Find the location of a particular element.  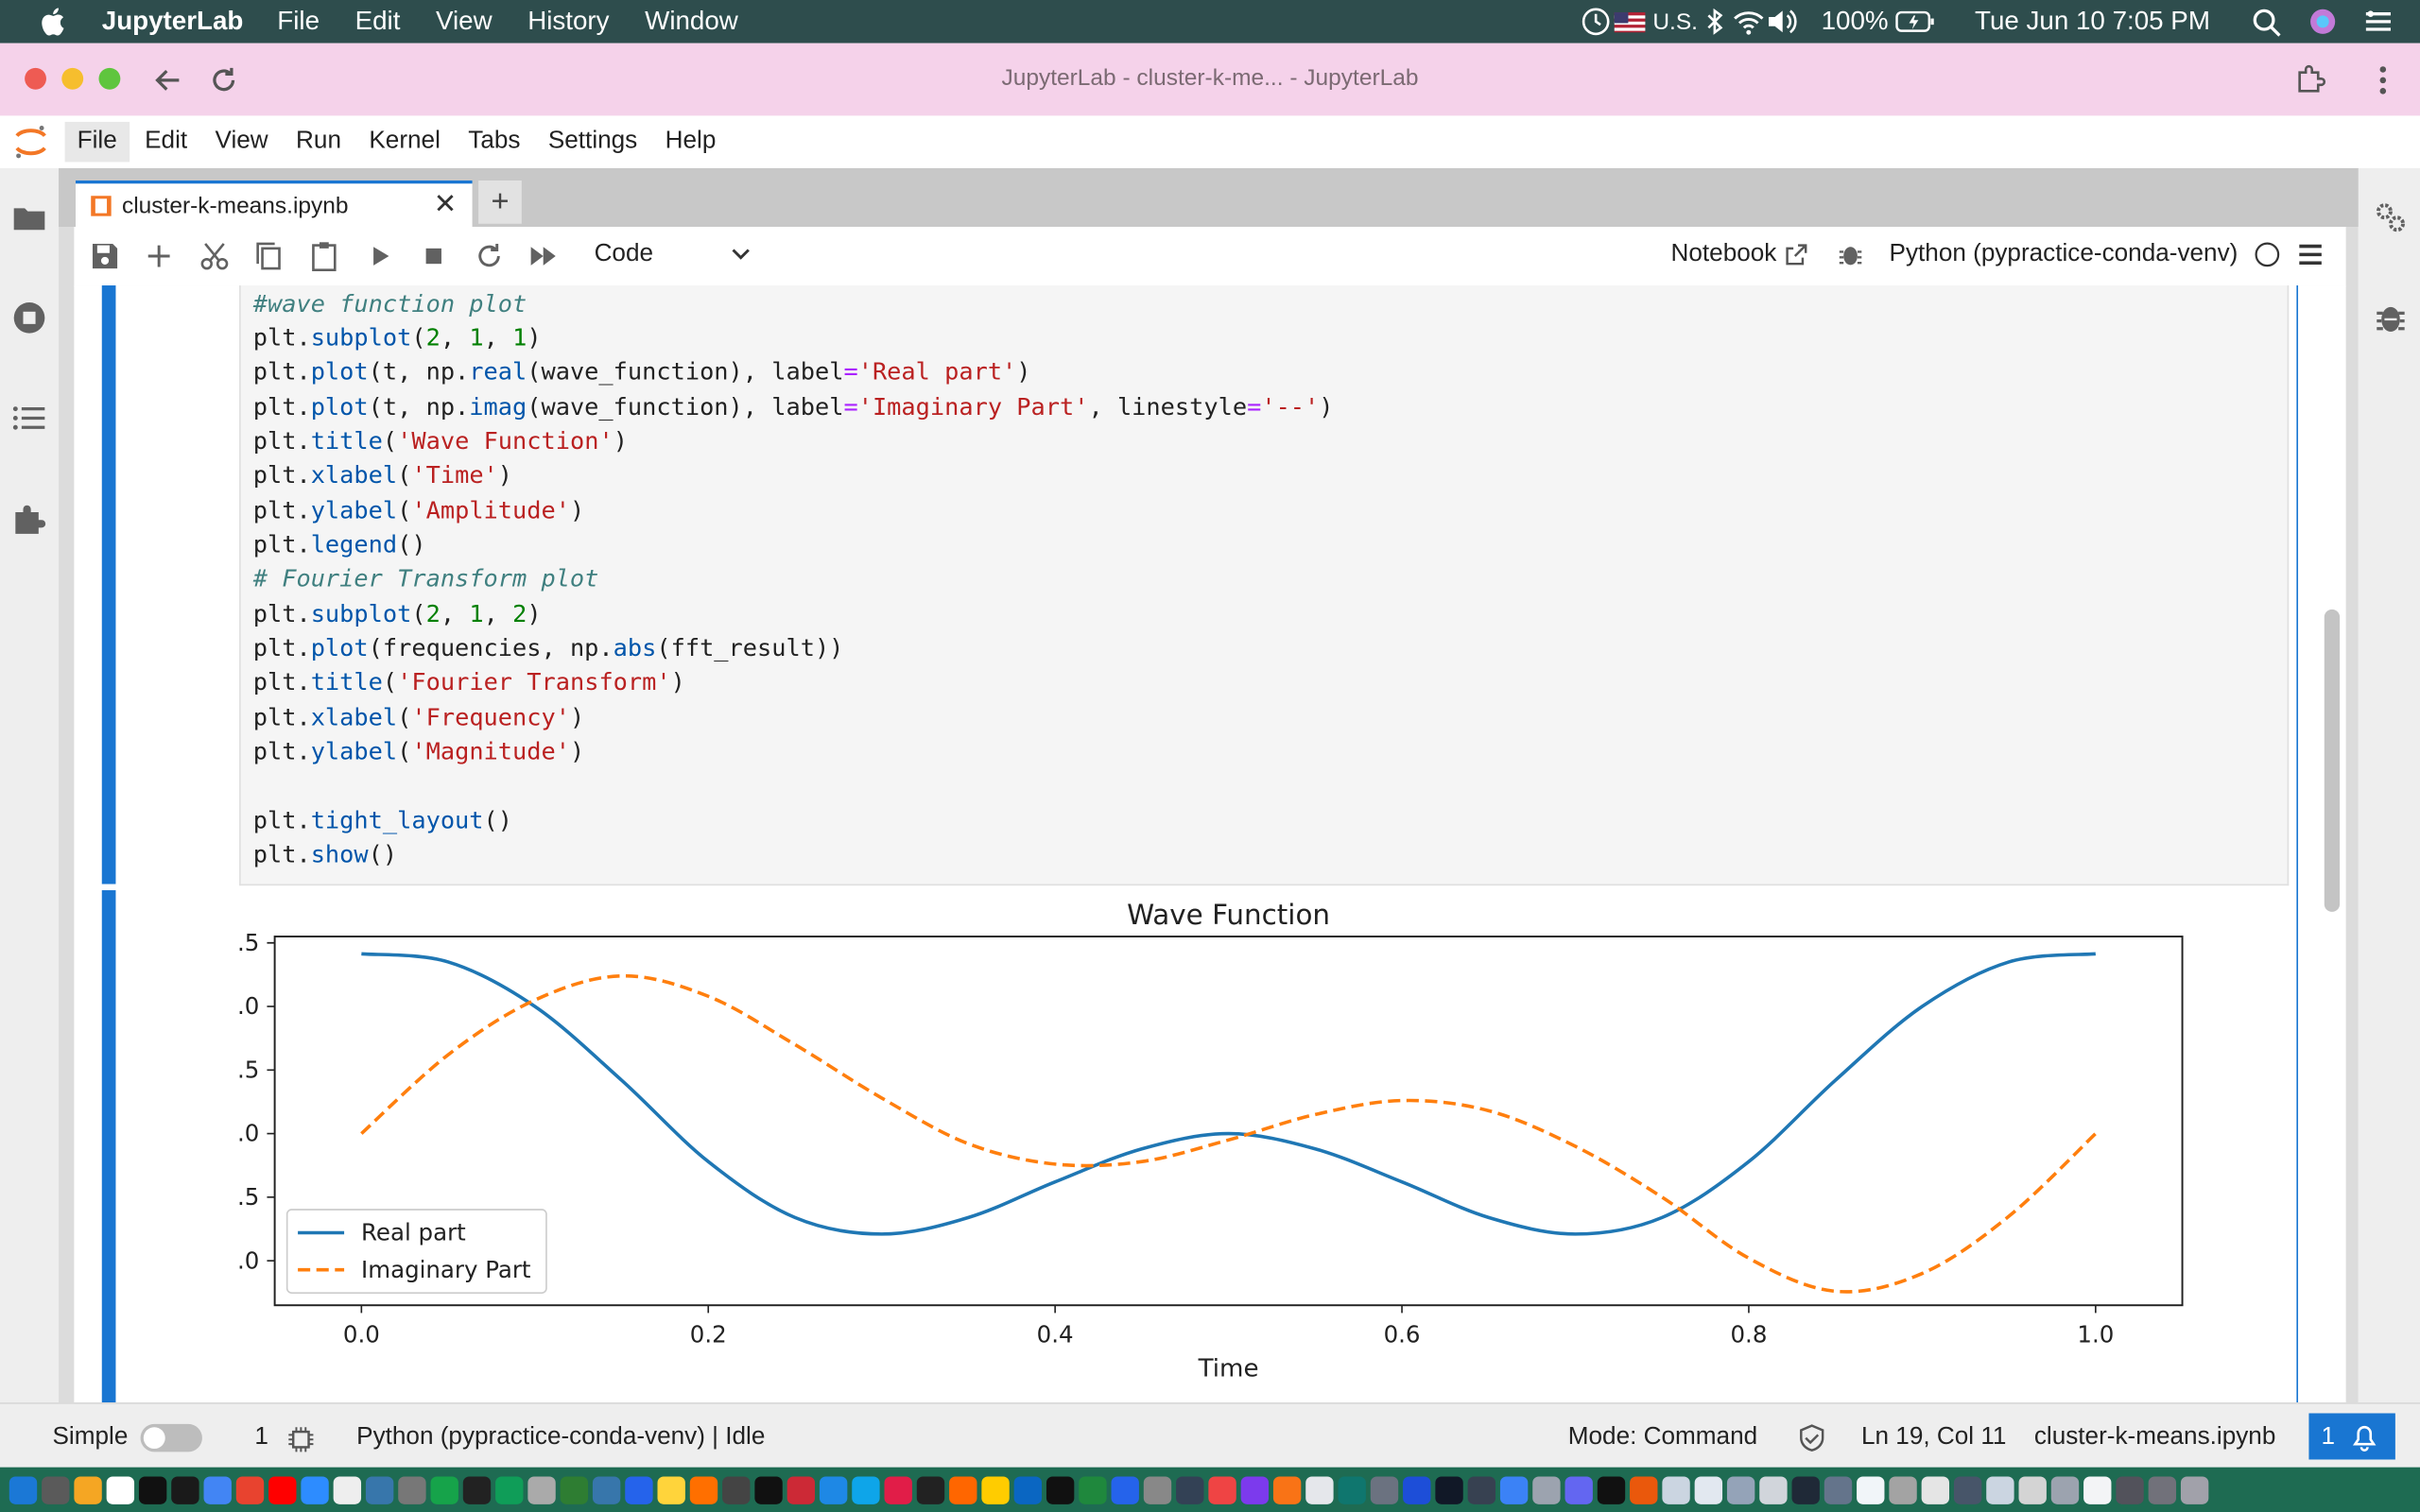

cut-scissors-icon is located at coordinates (215, 256).